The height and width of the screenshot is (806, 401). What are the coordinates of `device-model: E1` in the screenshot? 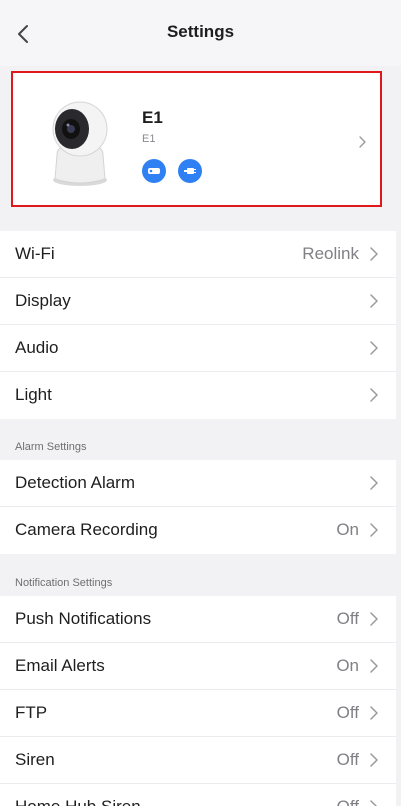 It's located at (149, 139).